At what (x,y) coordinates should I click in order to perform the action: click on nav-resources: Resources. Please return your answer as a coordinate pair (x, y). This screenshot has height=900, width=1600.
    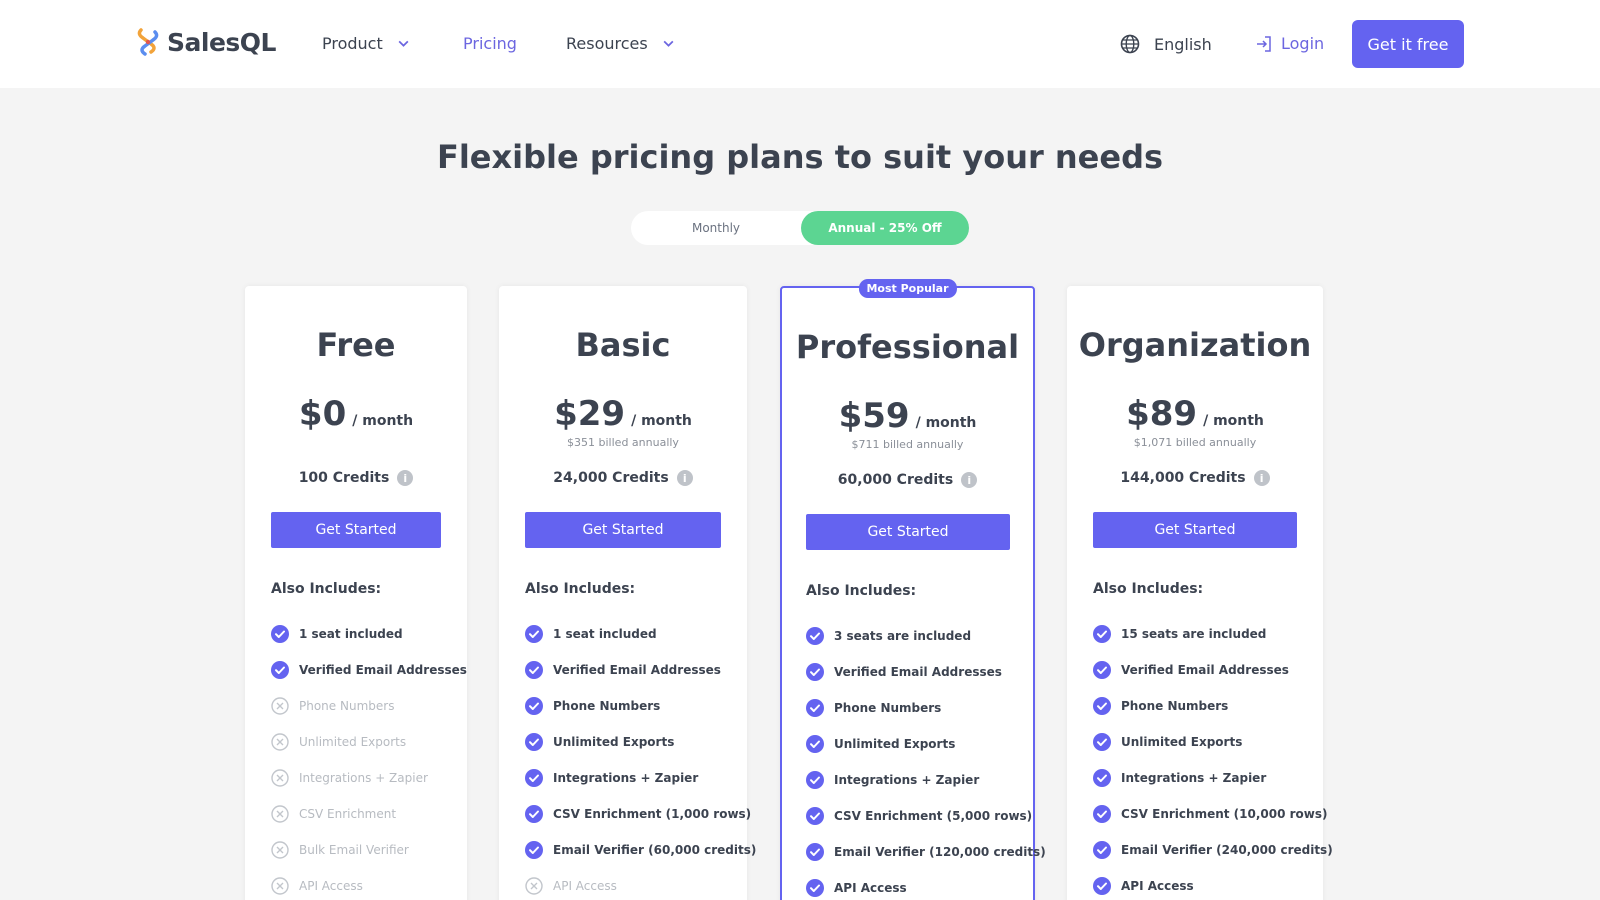
    Looking at the image, I should click on (620, 43).